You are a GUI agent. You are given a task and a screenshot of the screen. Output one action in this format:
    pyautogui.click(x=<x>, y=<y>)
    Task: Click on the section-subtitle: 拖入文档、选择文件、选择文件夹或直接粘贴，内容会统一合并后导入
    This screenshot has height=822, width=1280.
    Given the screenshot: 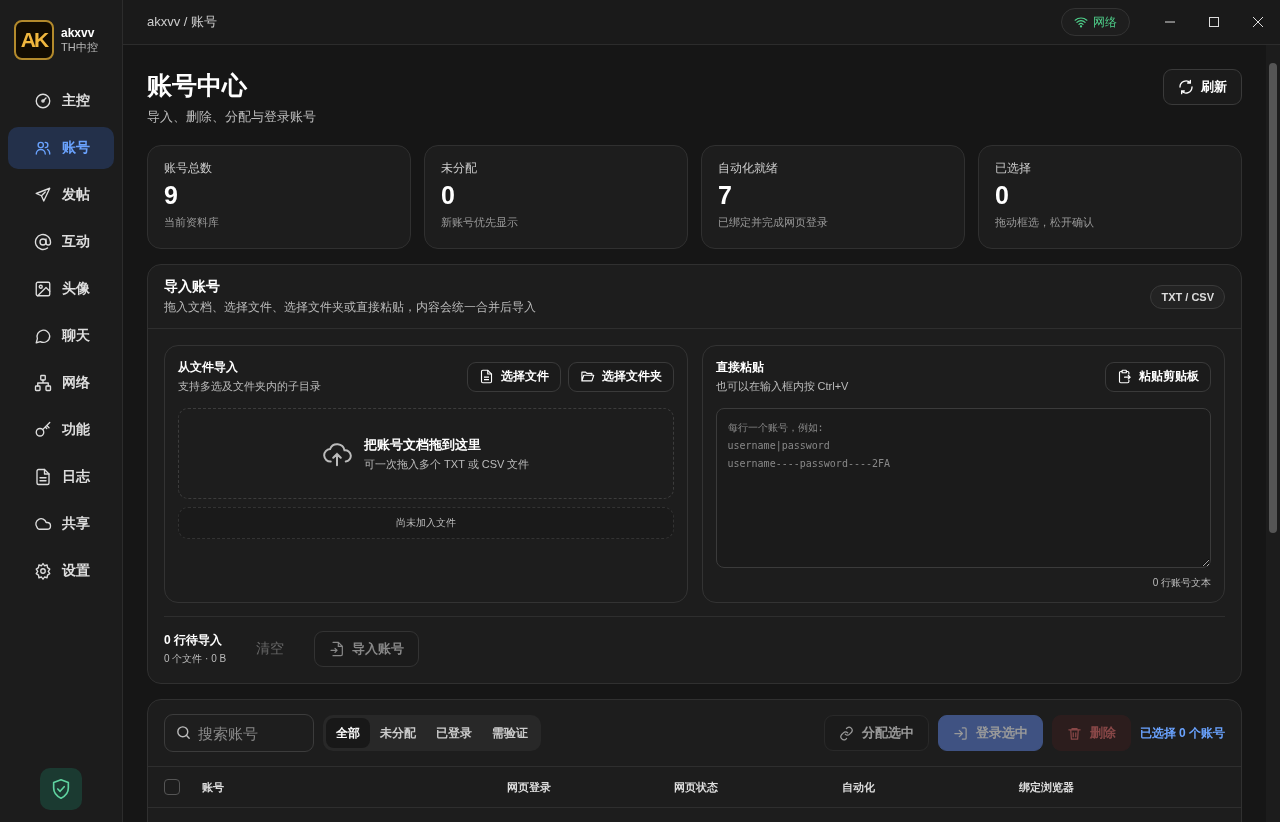 What is the action you would take?
    pyautogui.click(x=350, y=307)
    